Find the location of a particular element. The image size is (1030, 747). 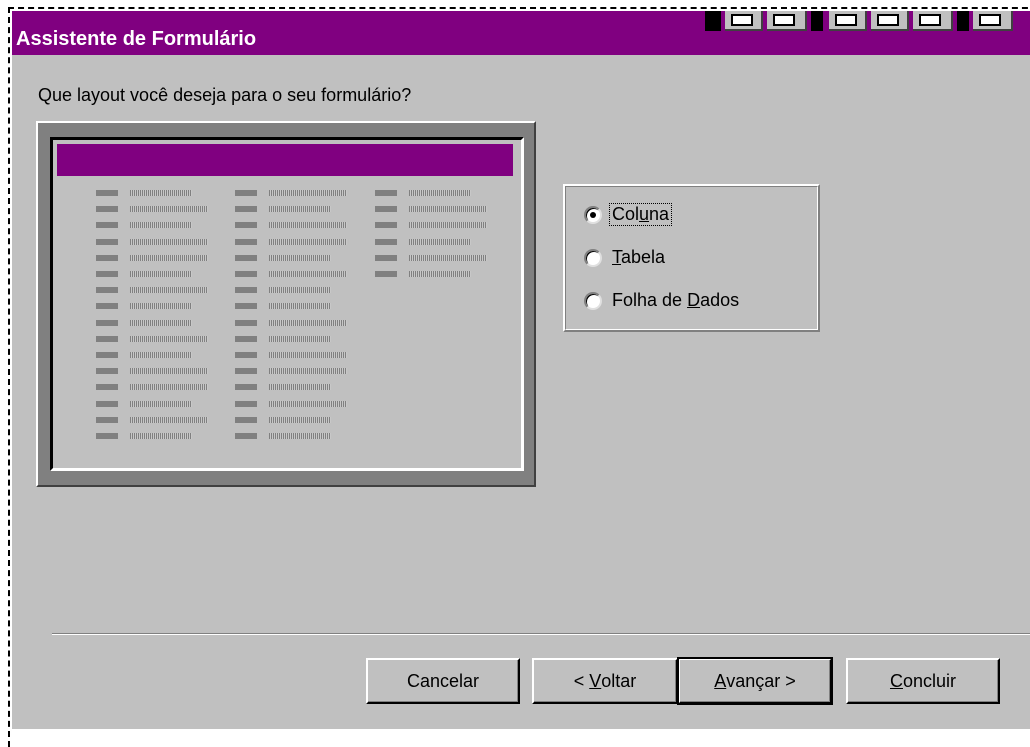

preview-header-bar is located at coordinates (285, 160).